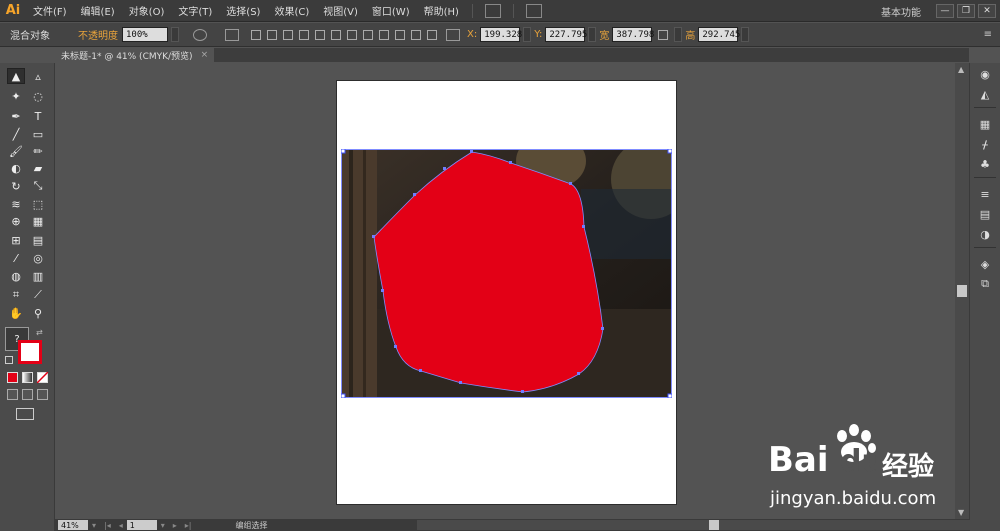 Image resolution: width=1000 pixels, height=531 pixels. I want to click on opacity-dropdown, so click(175, 34).